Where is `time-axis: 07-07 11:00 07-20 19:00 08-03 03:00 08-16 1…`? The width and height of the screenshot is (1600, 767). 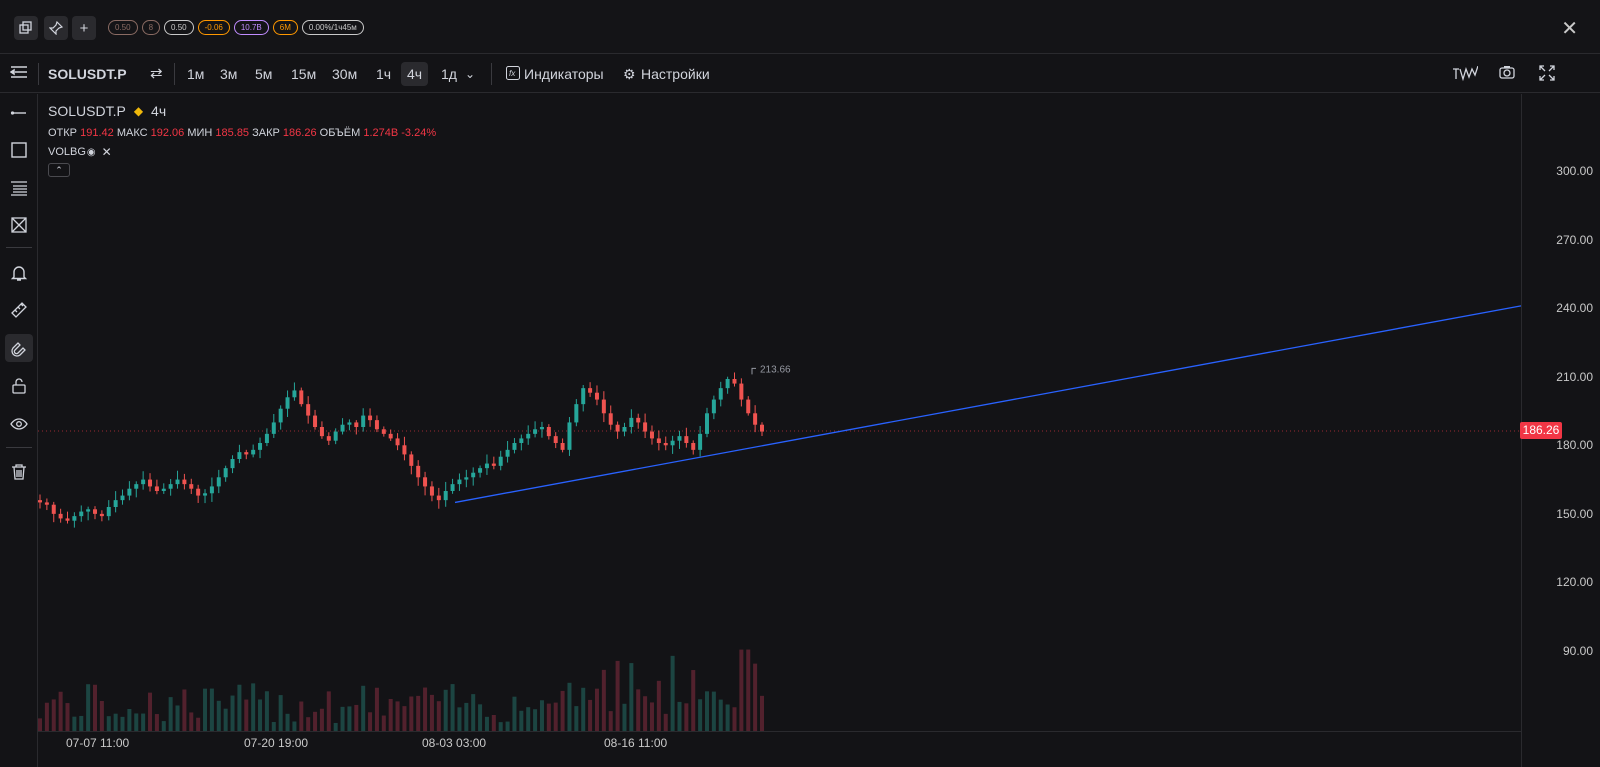
time-axis: 07-07 11:00 07-20 19:00 08-03 03:00 08-16 1… is located at coordinates (779, 749).